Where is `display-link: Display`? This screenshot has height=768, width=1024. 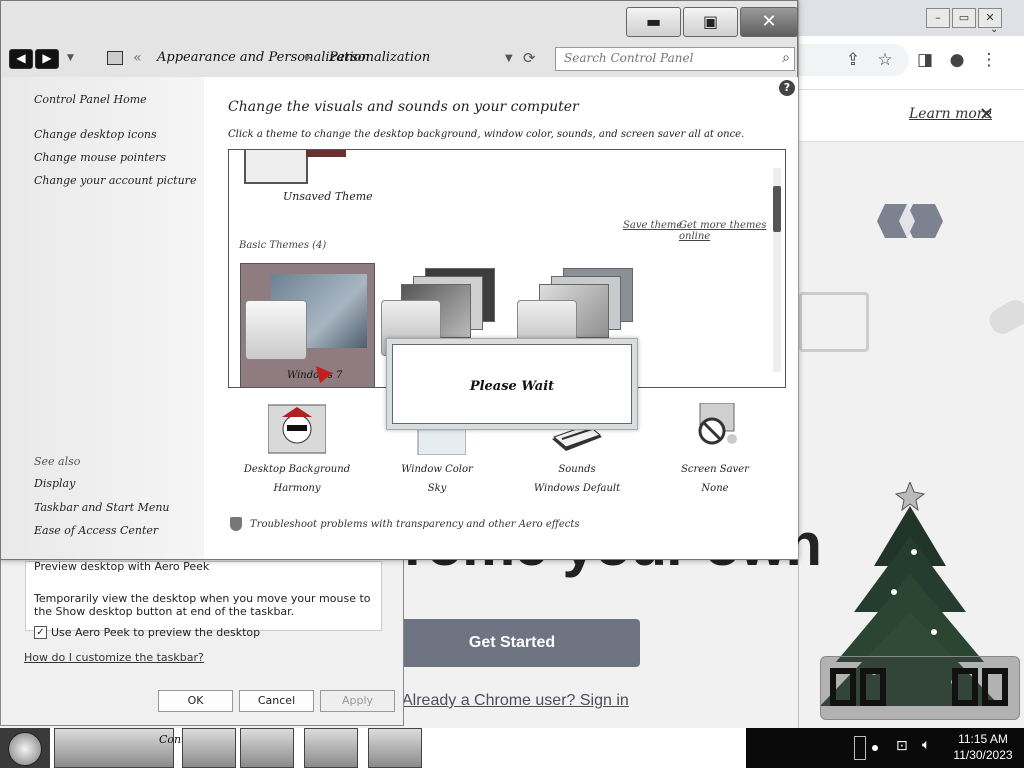 display-link: Display is located at coordinates (54, 483).